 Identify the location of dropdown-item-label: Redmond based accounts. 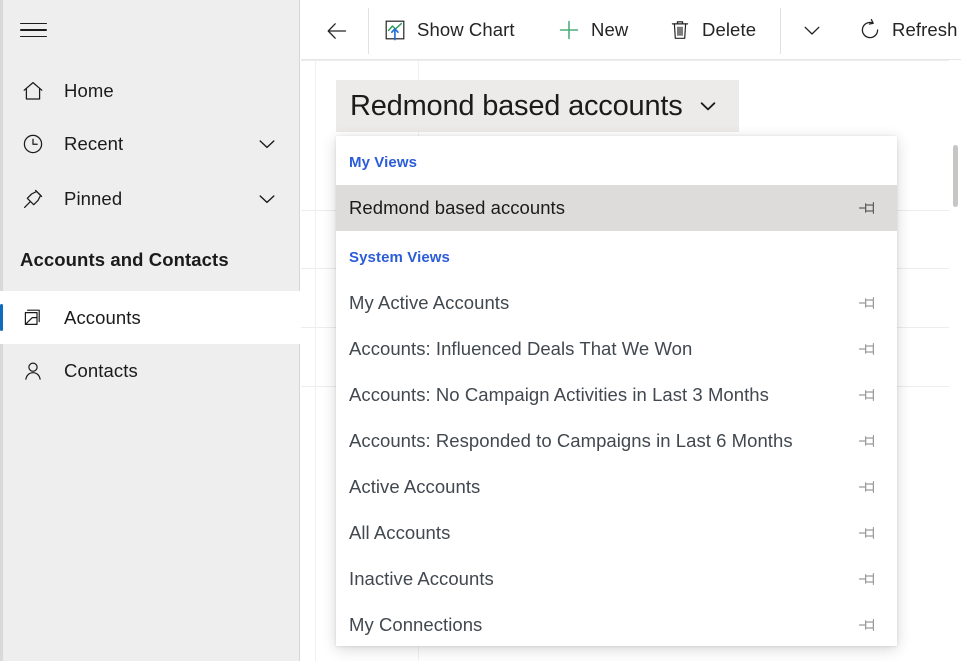
(457, 207).